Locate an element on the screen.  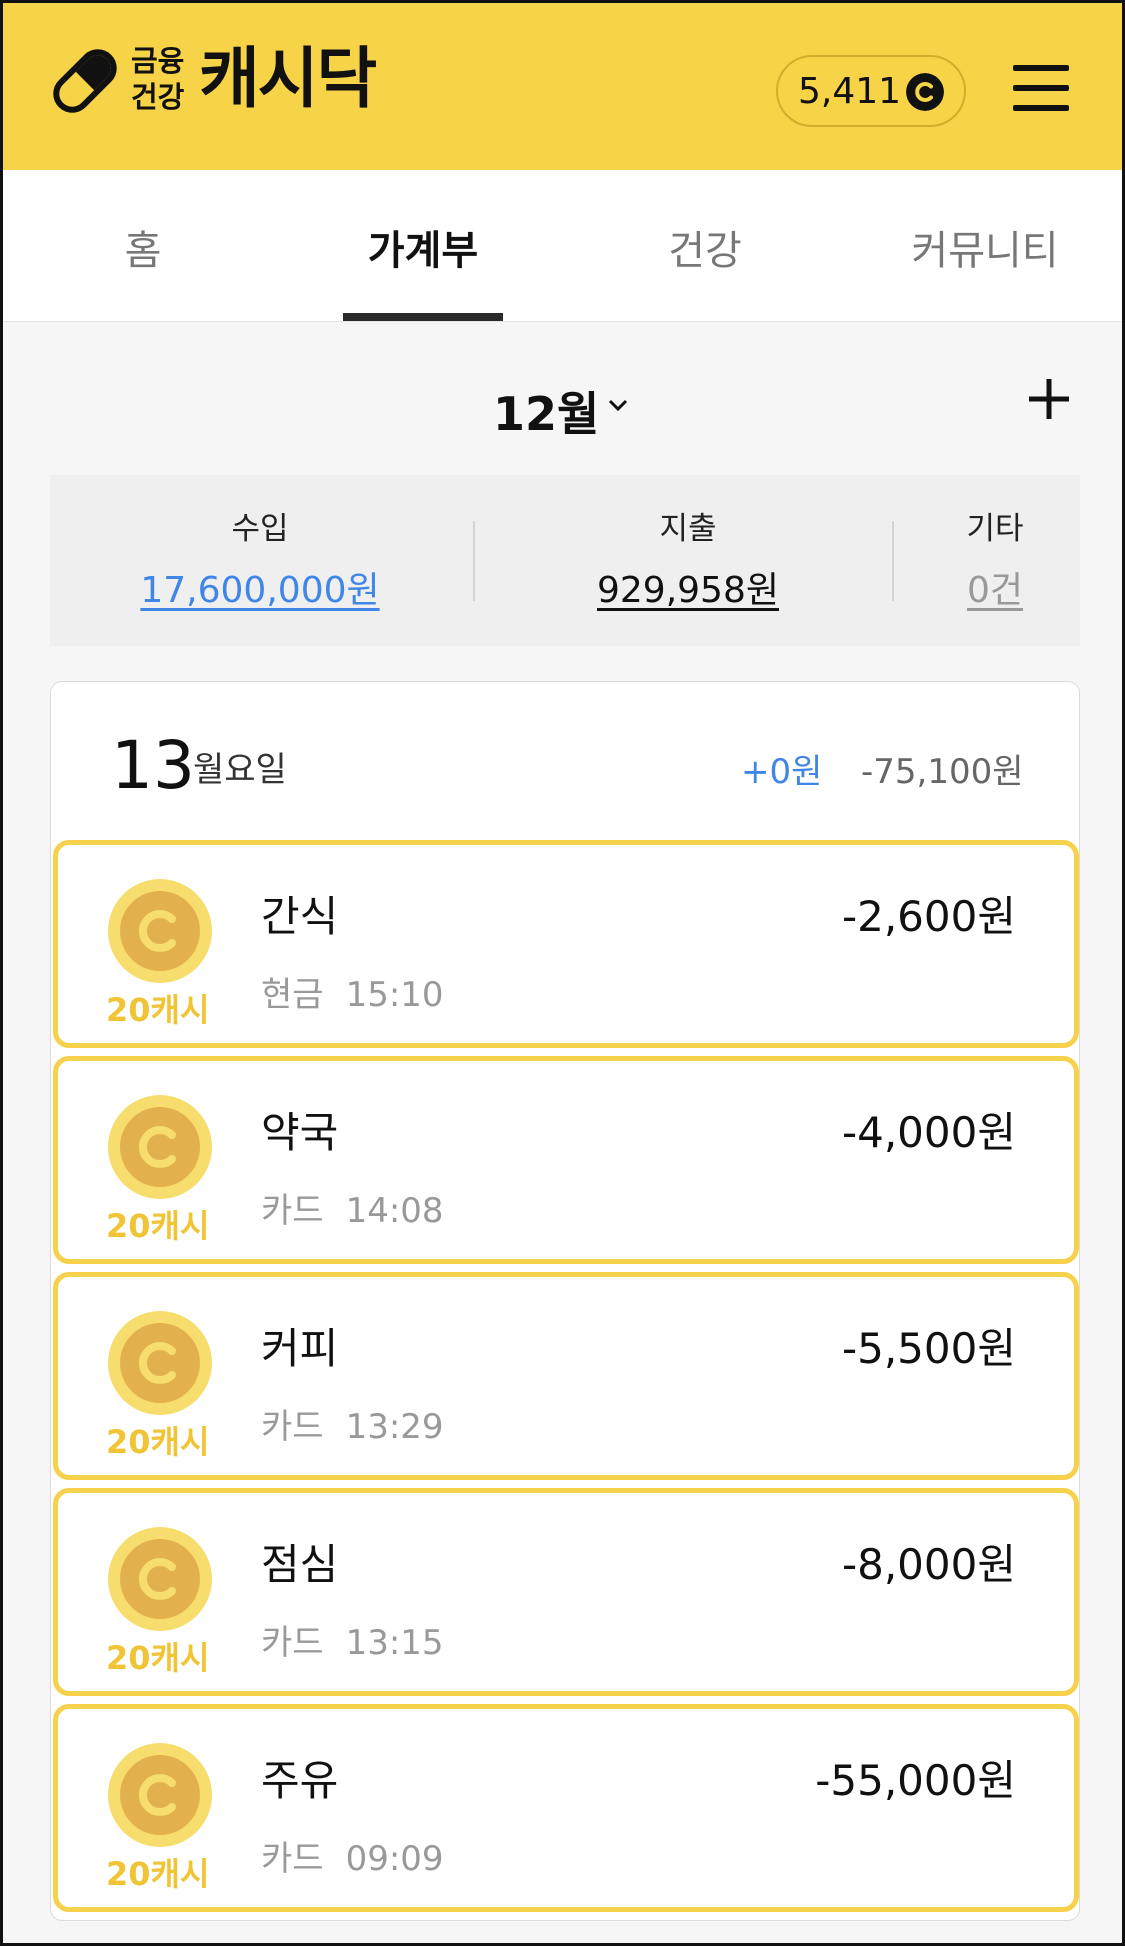
transaction-title: 주유 is located at coordinates (300, 1780).